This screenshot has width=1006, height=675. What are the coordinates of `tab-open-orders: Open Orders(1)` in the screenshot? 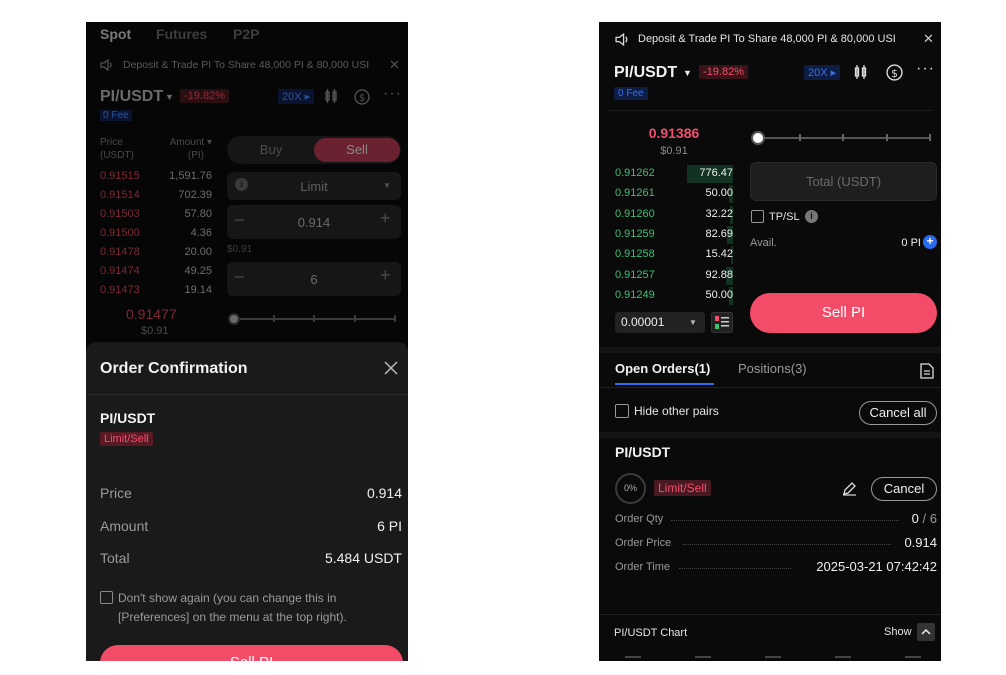 It's located at (662, 368).